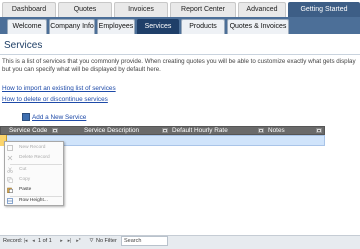 The width and height of the screenshot is (360, 249). I want to click on menu-item-copy: Copy, so click(34, 180).